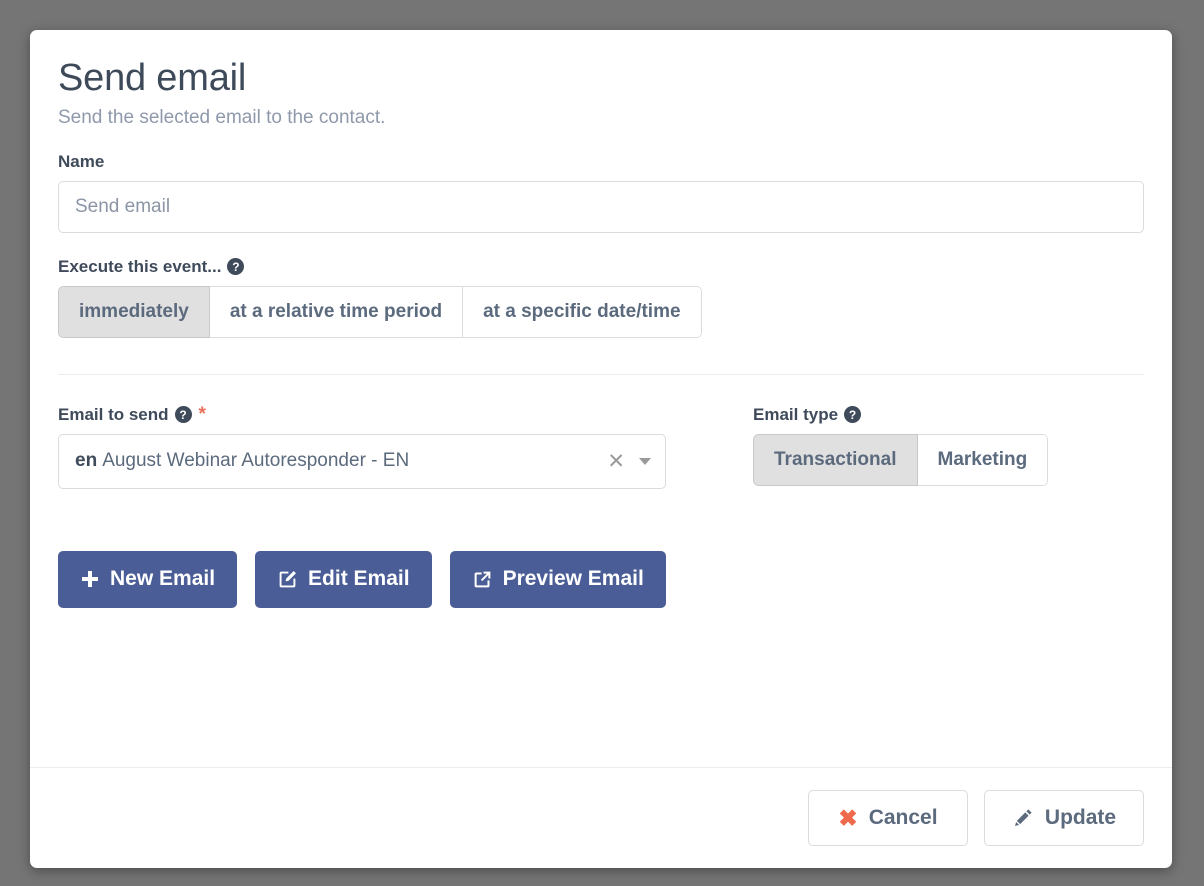 The image size is (1204, 886). I want to click on email-to-send-label: Email to send ? *, so click(390, 415).